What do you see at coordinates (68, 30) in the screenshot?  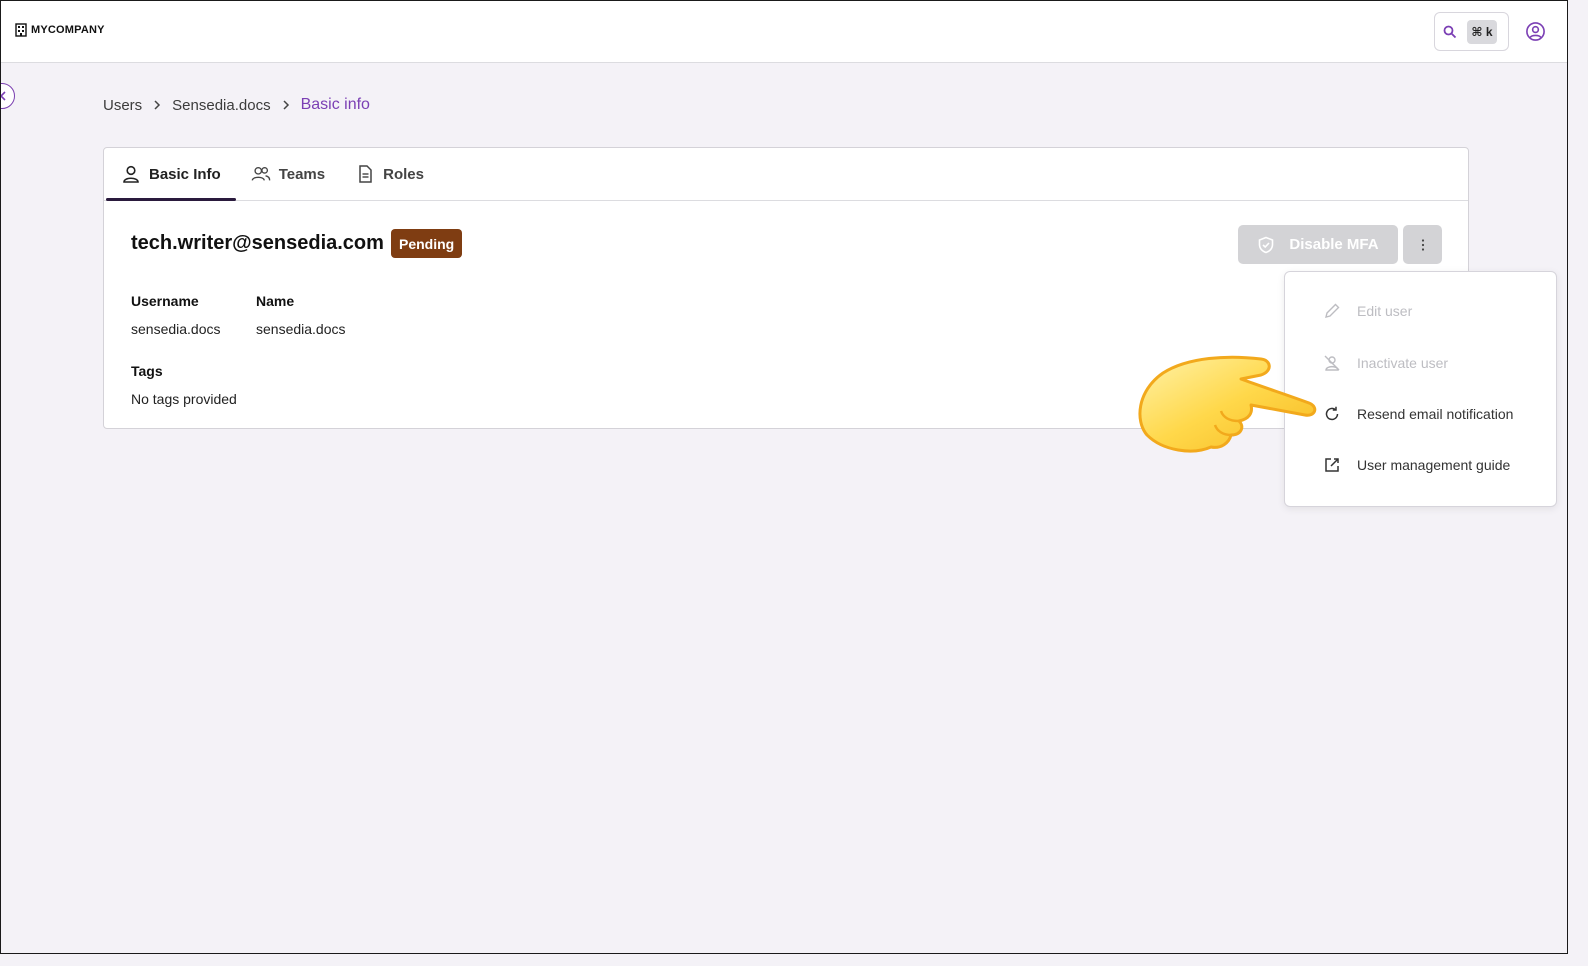 I see `brand-name: MYCOMPANY` at bounding box center [68, 30].